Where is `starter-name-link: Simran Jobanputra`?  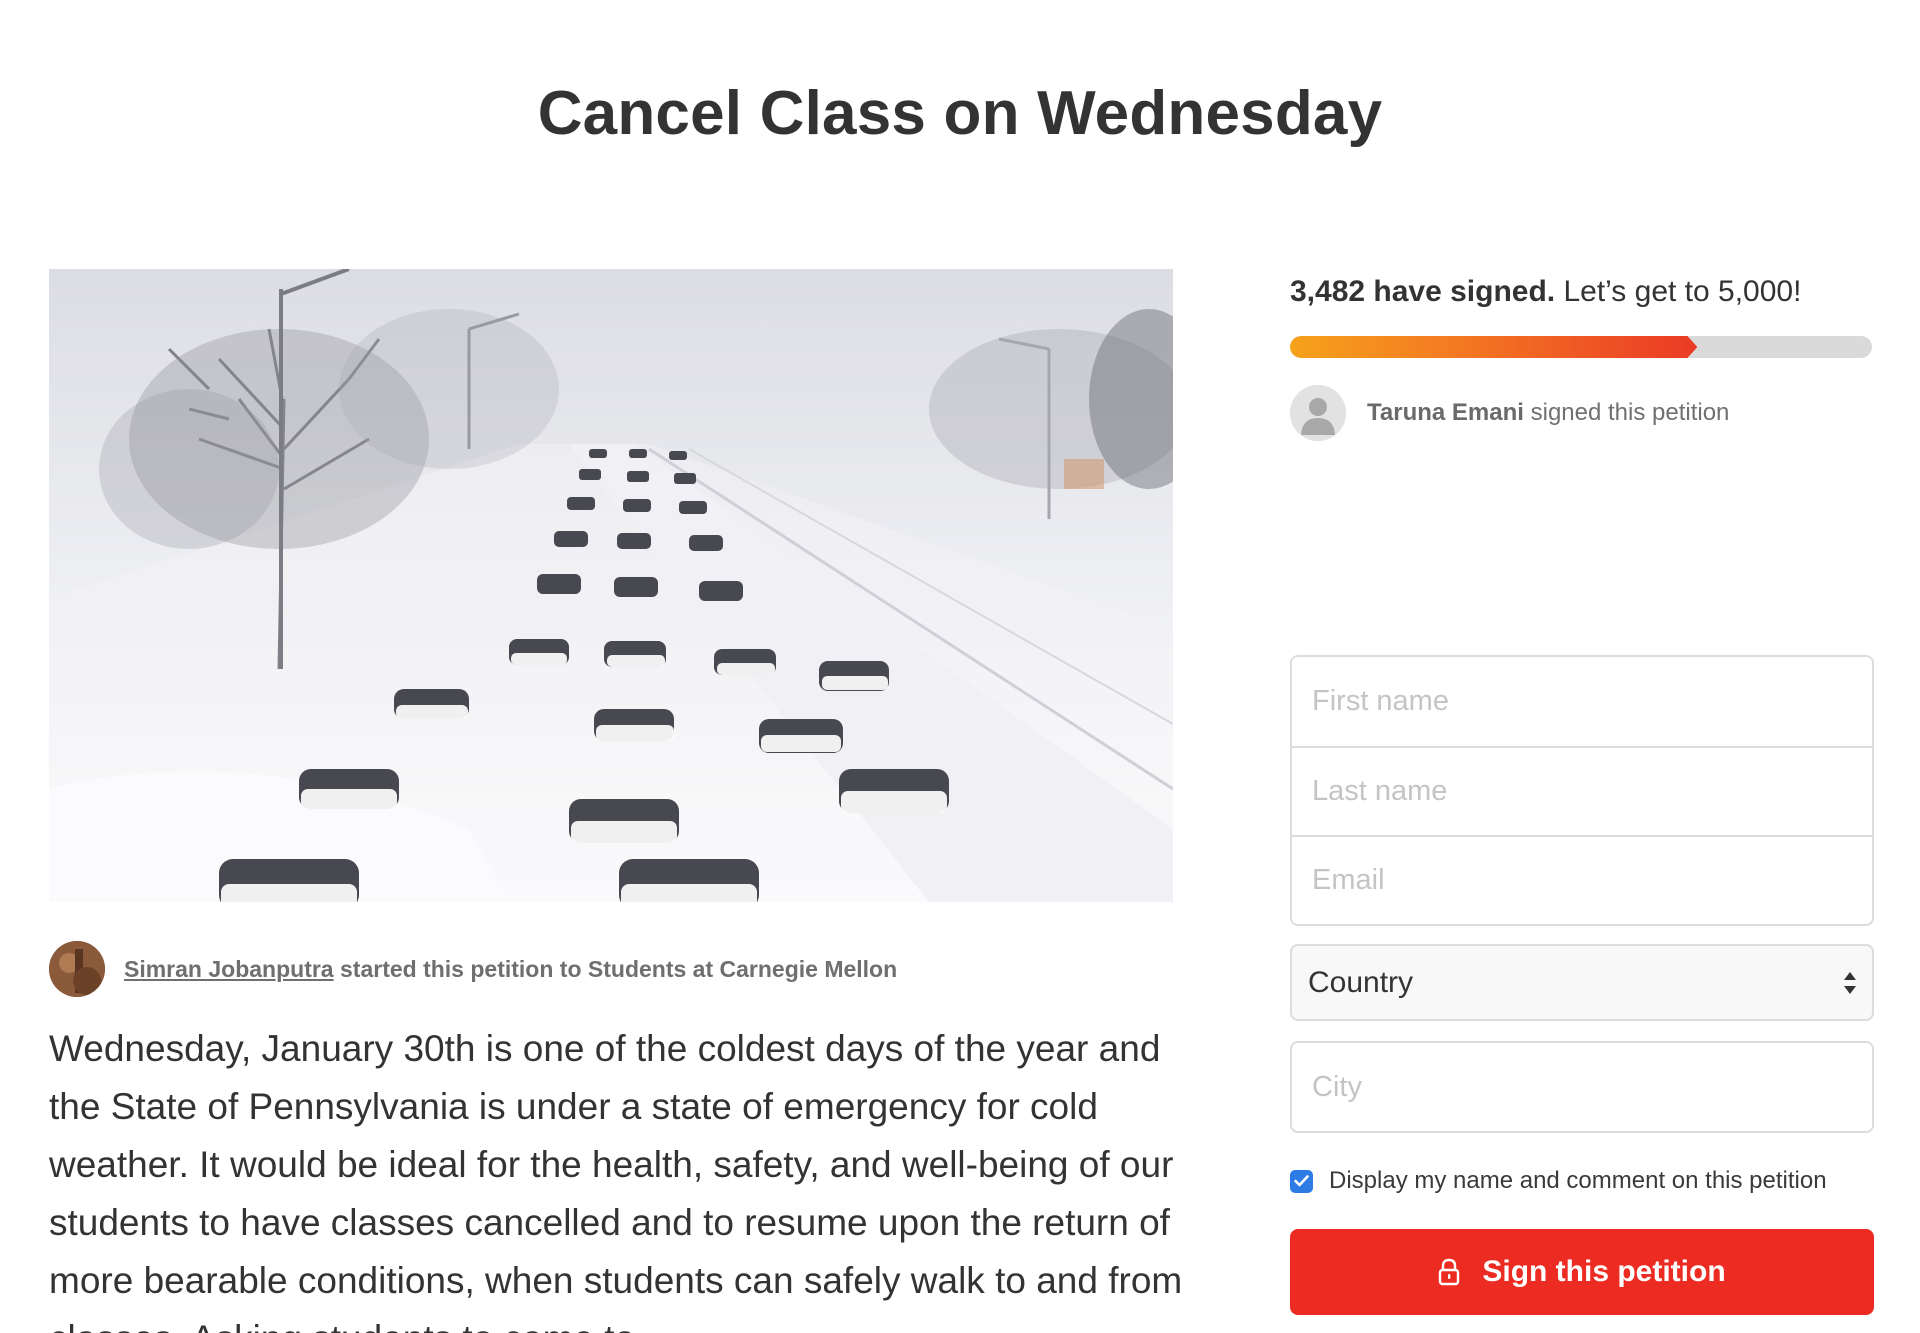 starter-name-link: Simran Jobanputra is located at coordinates (229, 969).